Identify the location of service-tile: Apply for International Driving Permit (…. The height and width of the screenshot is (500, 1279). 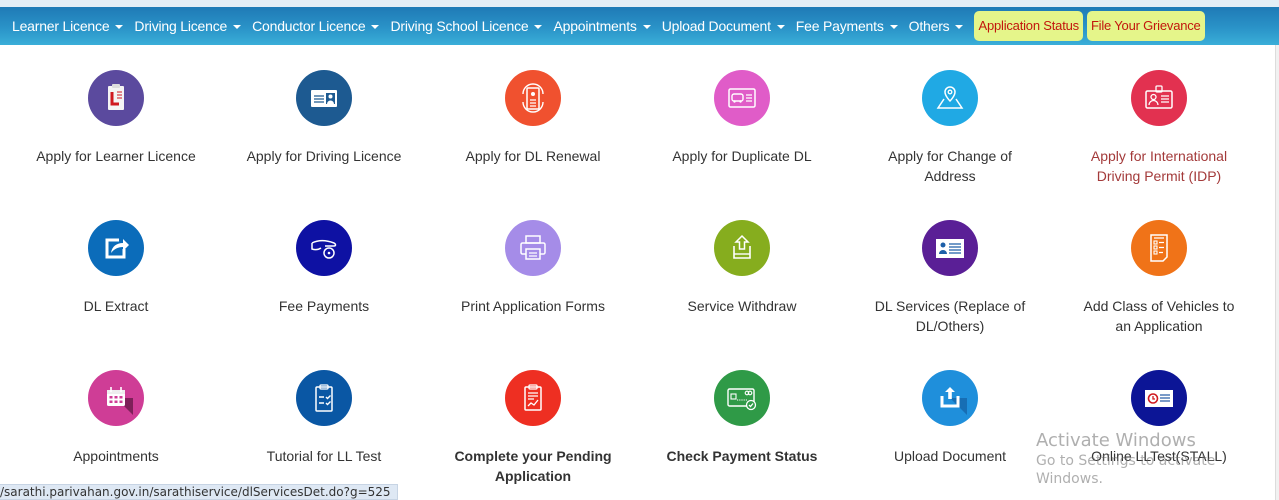
(1159, 128).